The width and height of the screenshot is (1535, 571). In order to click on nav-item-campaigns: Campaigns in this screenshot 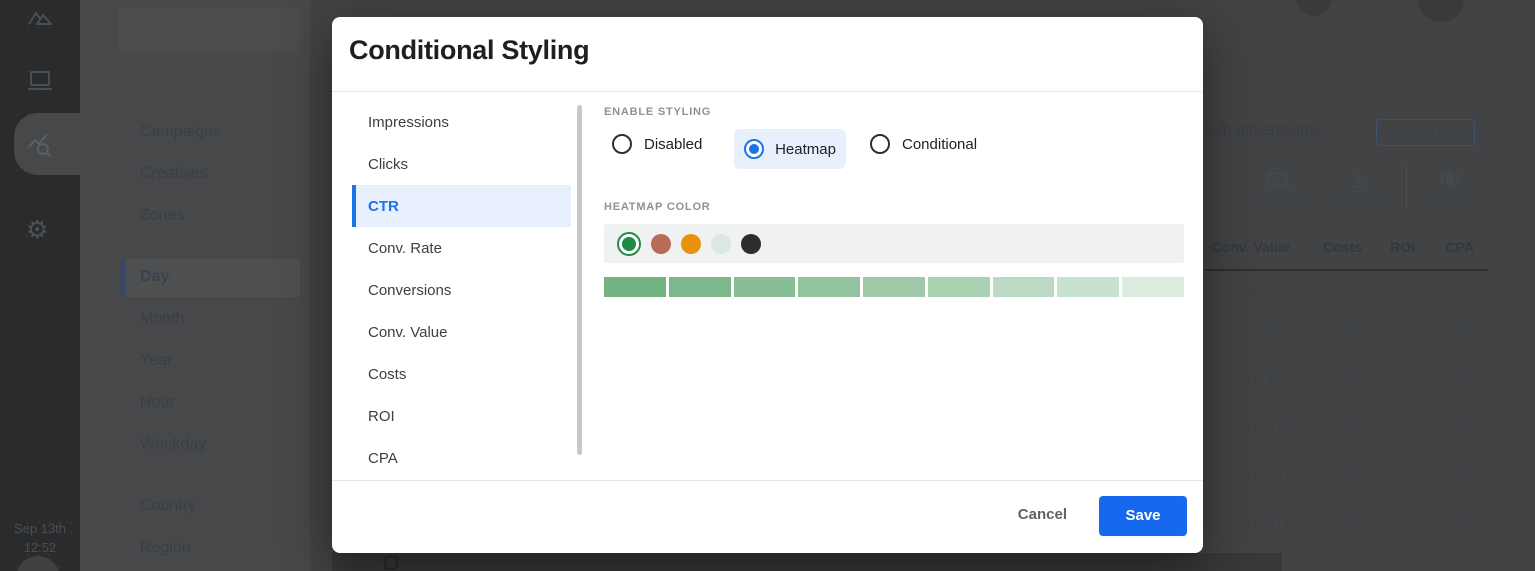, I will do `click(180, 133)`.